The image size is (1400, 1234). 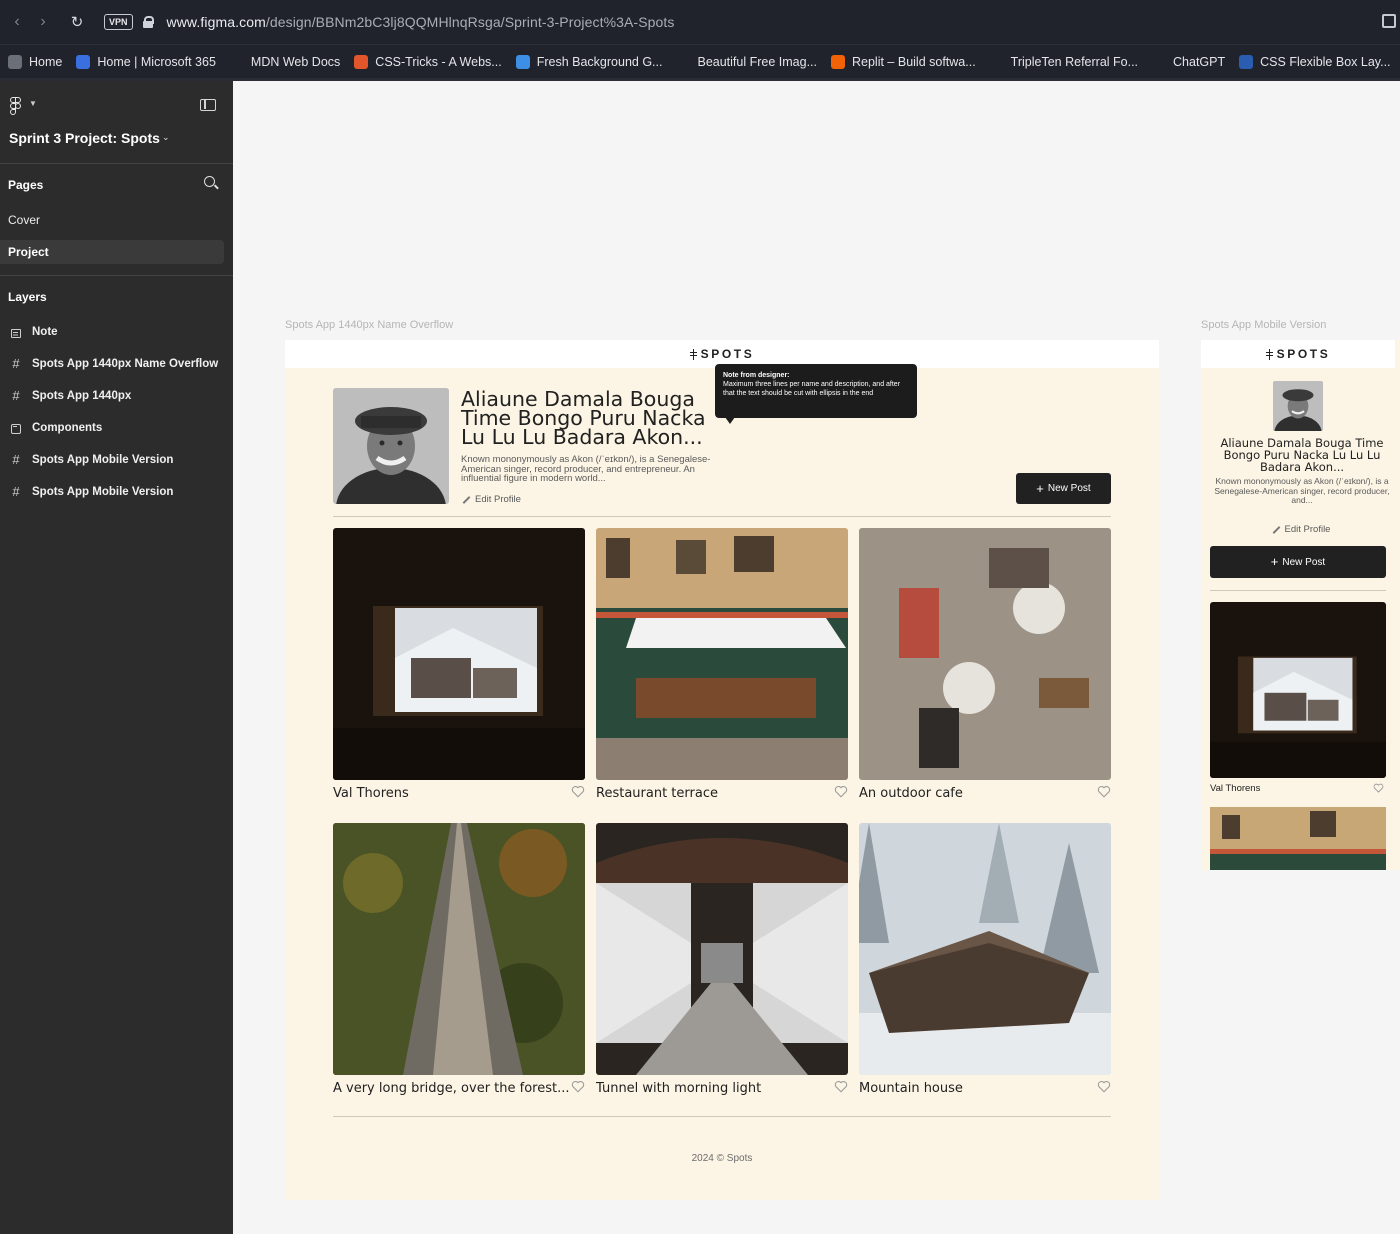 I want to click on bookmark-item: Home, so click(x=35, y=61).